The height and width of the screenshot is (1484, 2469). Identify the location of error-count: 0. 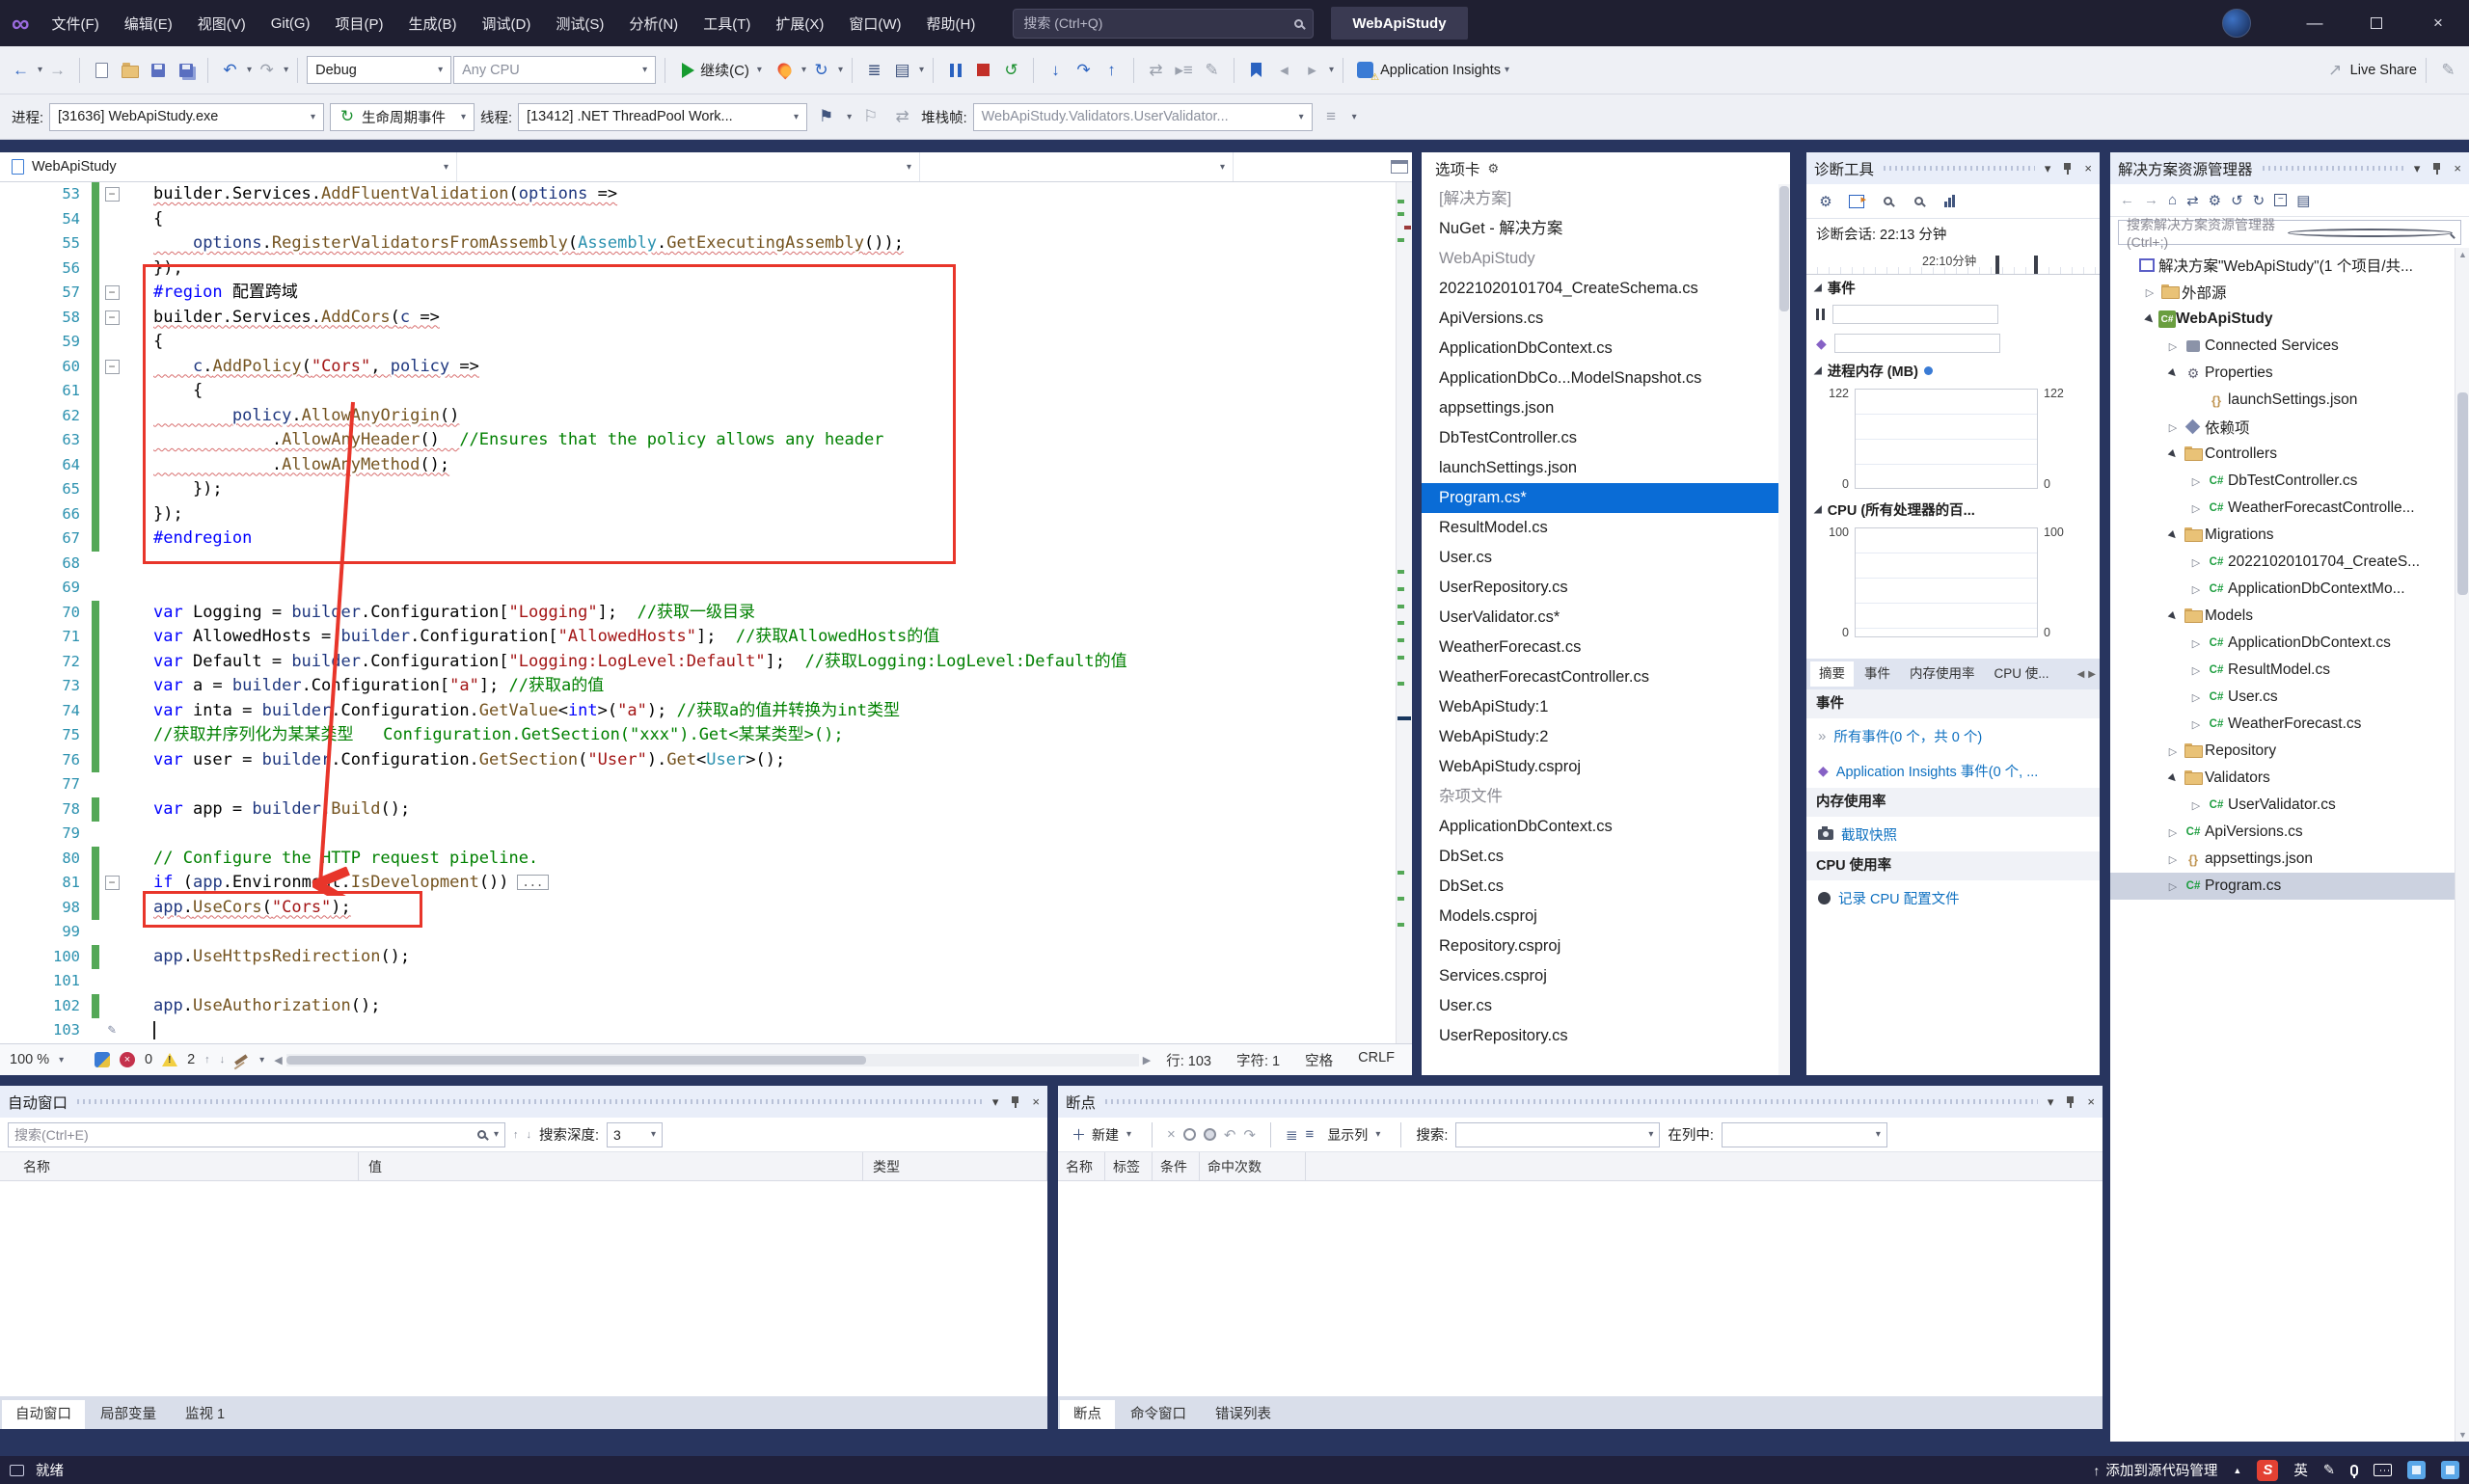
(148, 1059).